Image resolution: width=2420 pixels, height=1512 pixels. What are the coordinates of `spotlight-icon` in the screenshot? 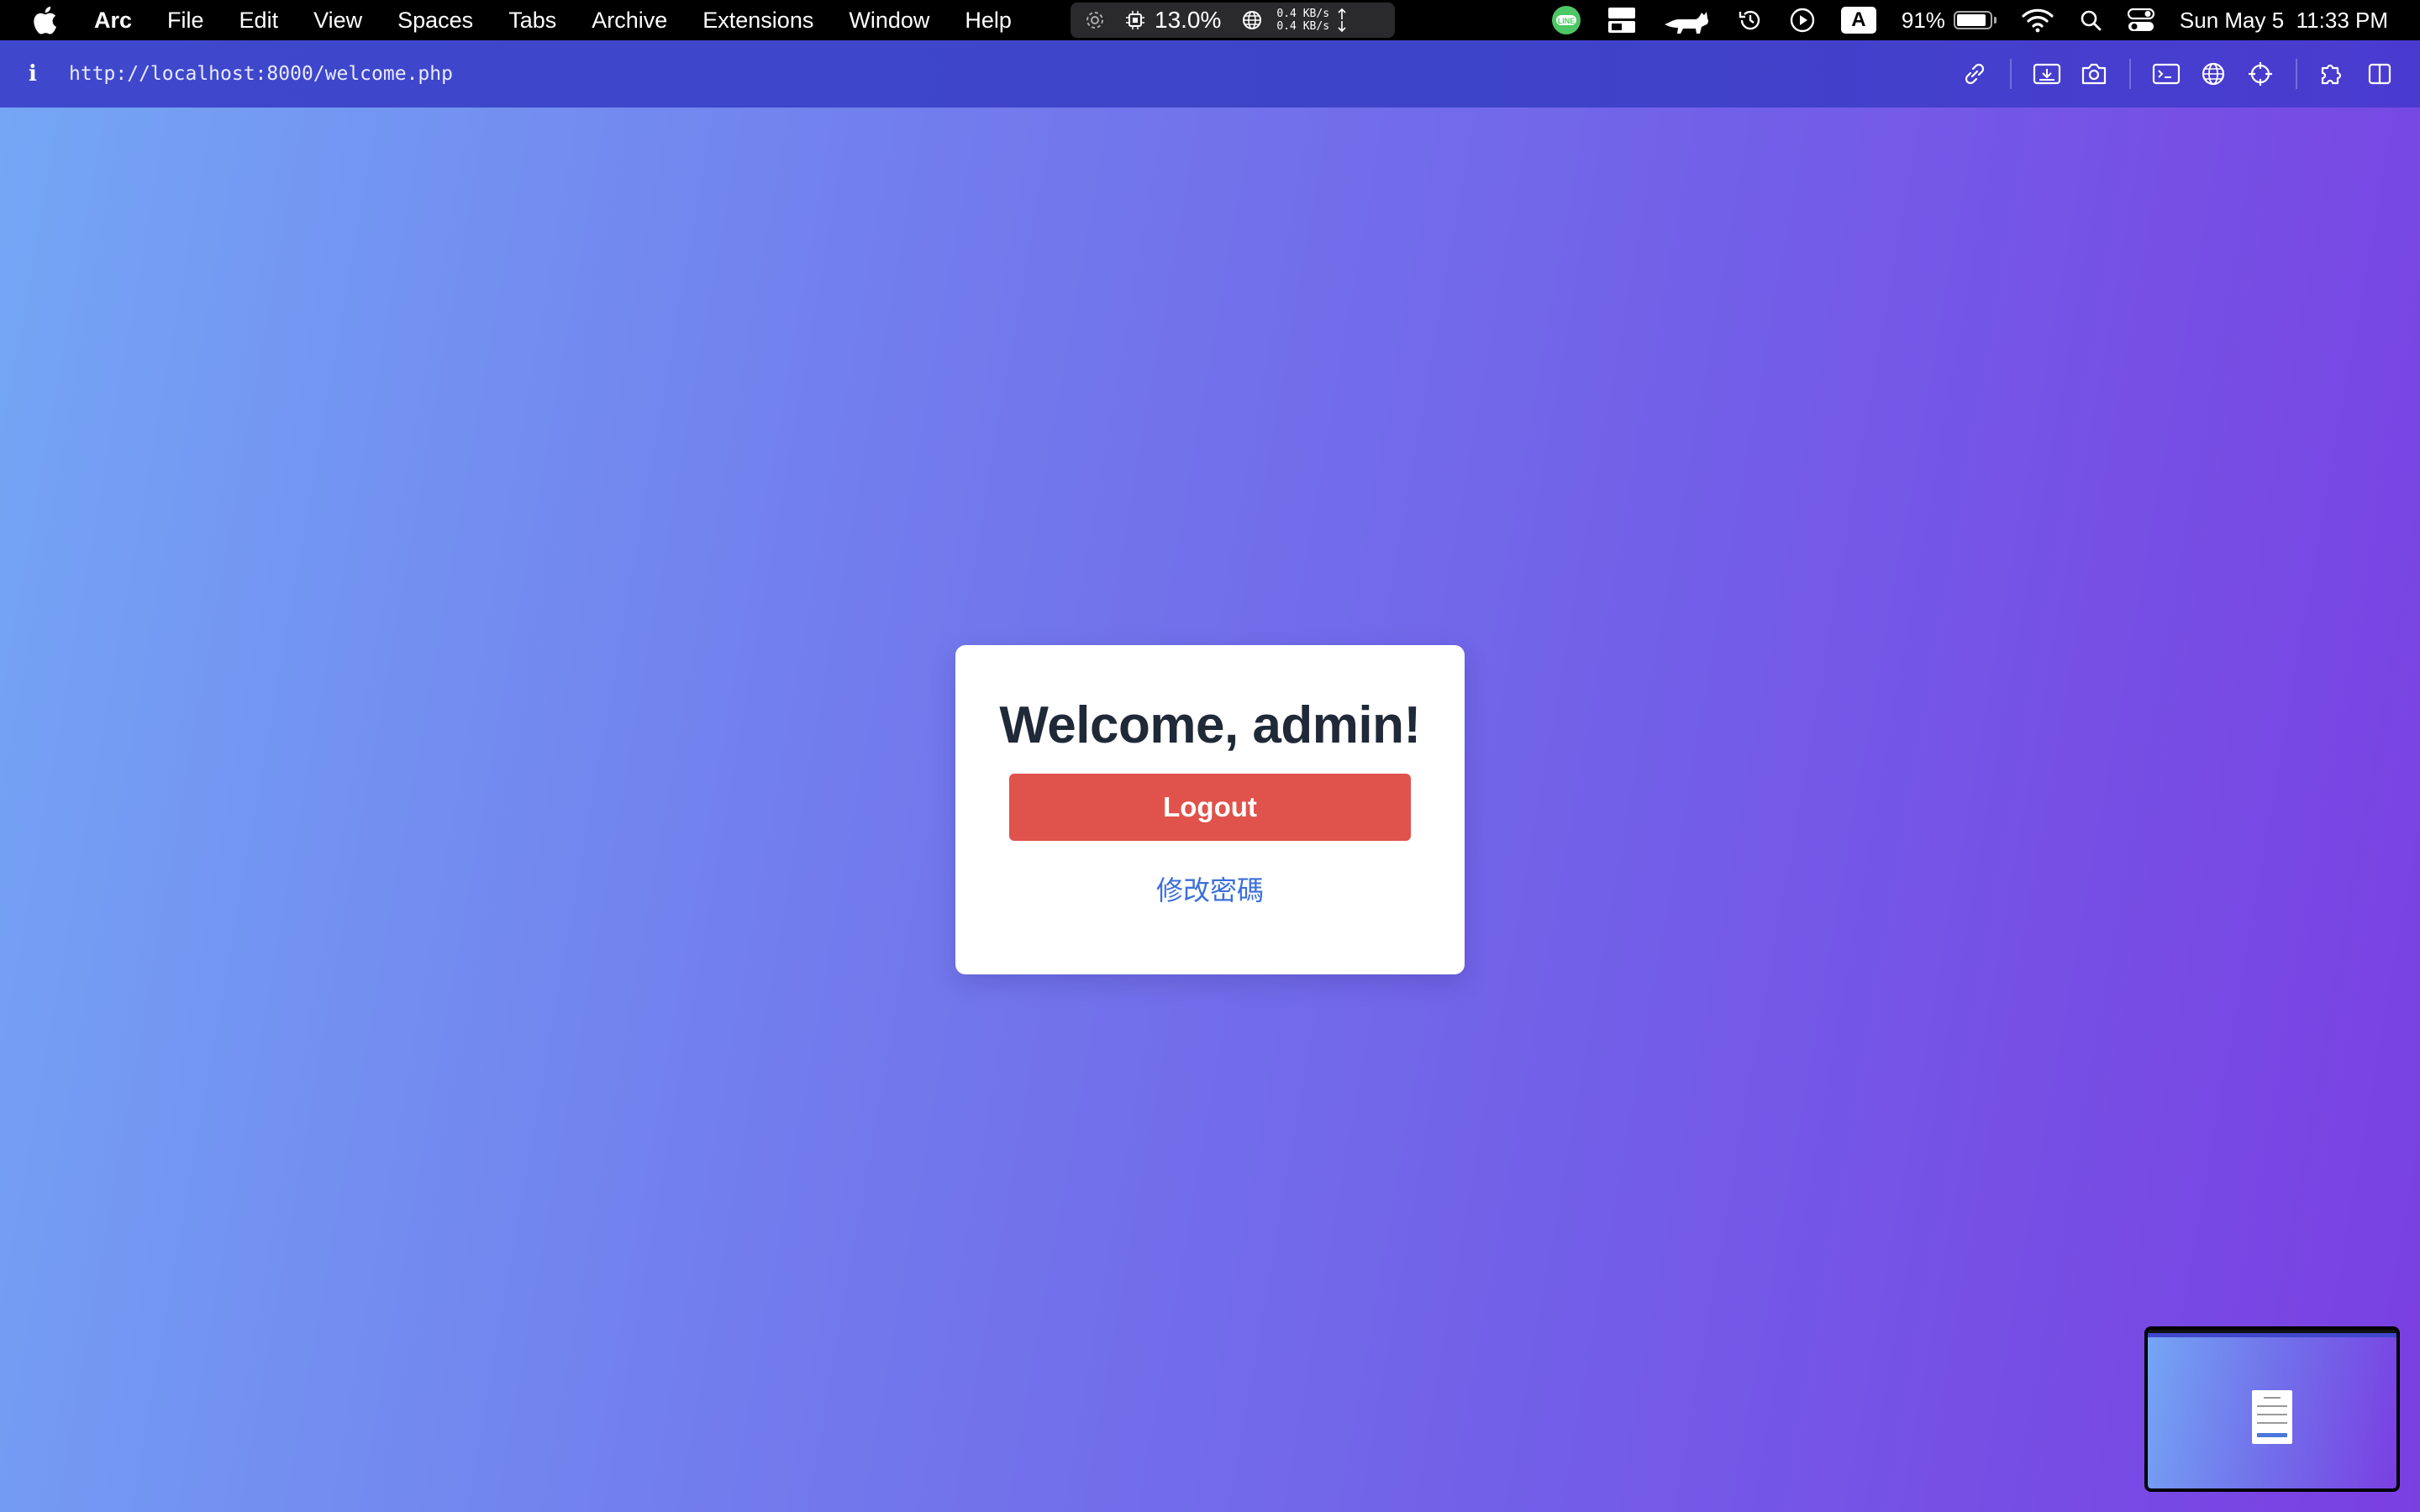 It's located at (2090, 20).